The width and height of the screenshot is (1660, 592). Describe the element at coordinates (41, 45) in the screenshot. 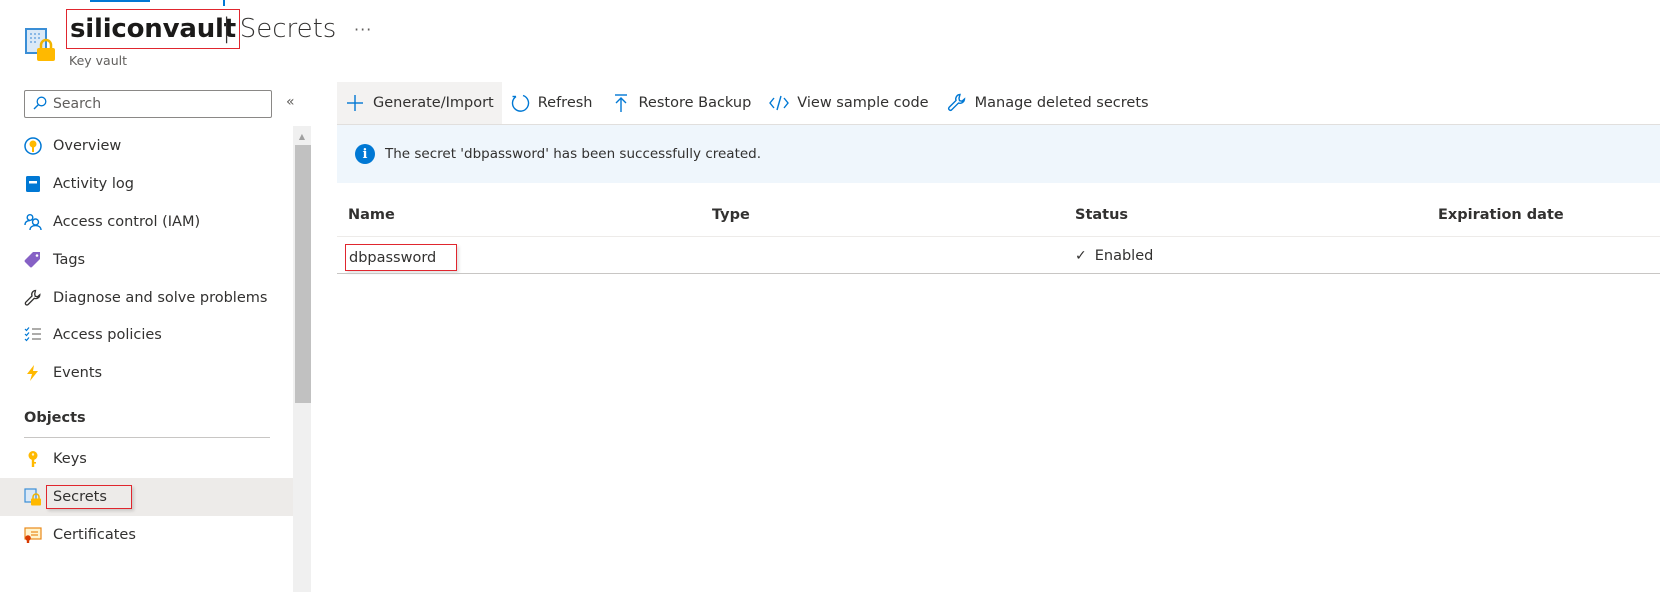

I see `key-vault-secrets-icon` at that location.